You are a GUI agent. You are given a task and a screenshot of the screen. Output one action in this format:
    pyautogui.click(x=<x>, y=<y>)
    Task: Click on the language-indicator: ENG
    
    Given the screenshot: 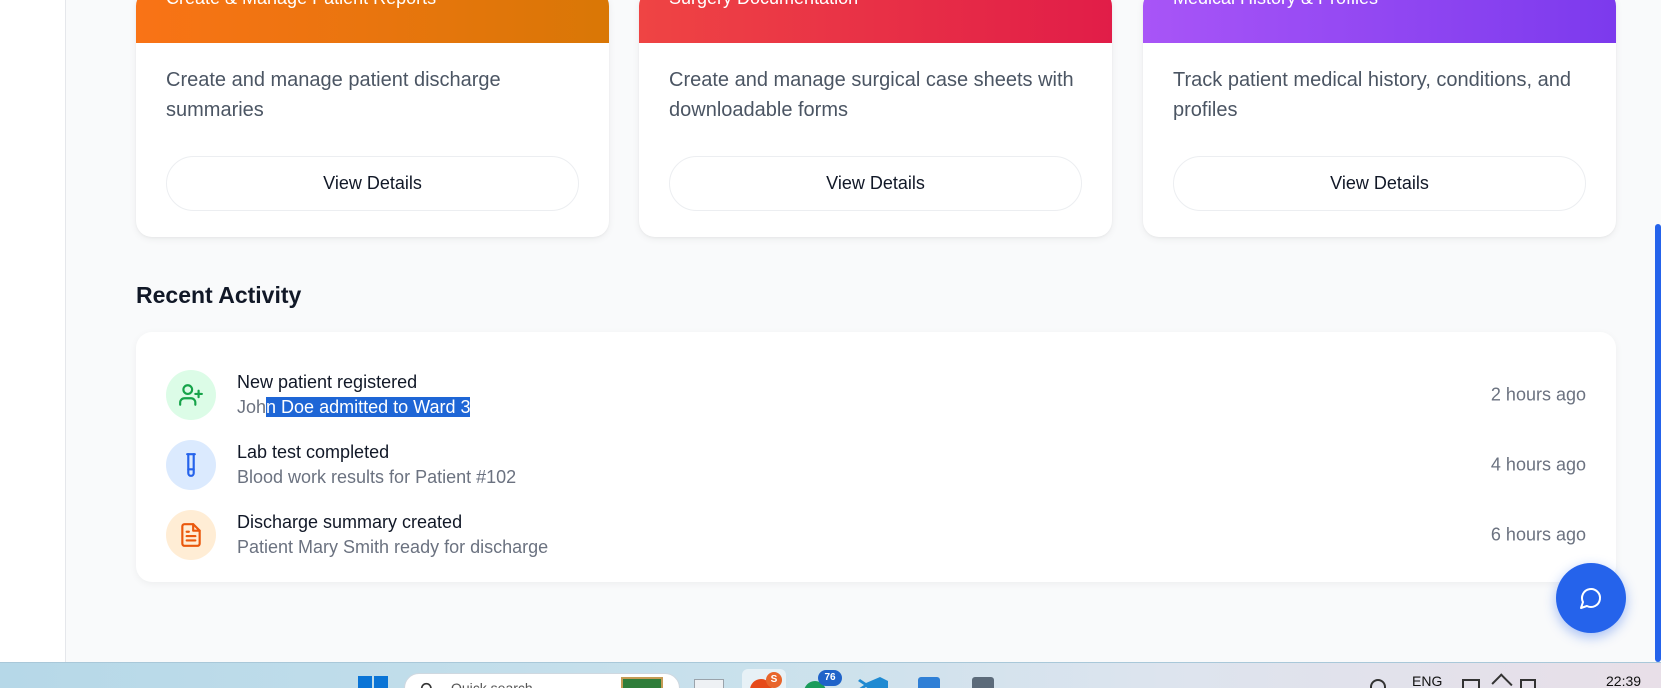 What is the action you would take?
    pyautogui.click(x=1427, y=680)
    